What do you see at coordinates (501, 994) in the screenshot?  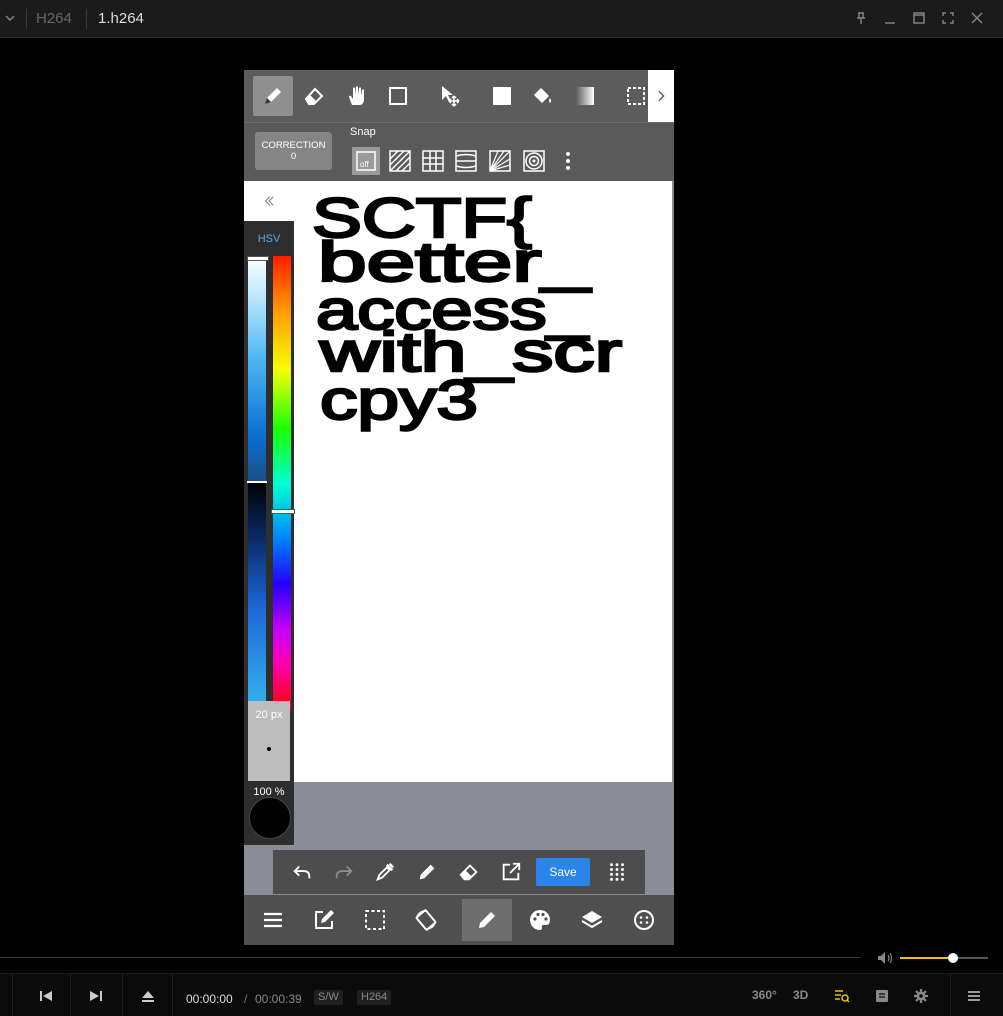 I see `player-controls: 00:00:00 / 00:00:39 S/W H264 360° 3D` at bounding box center [501, 994].